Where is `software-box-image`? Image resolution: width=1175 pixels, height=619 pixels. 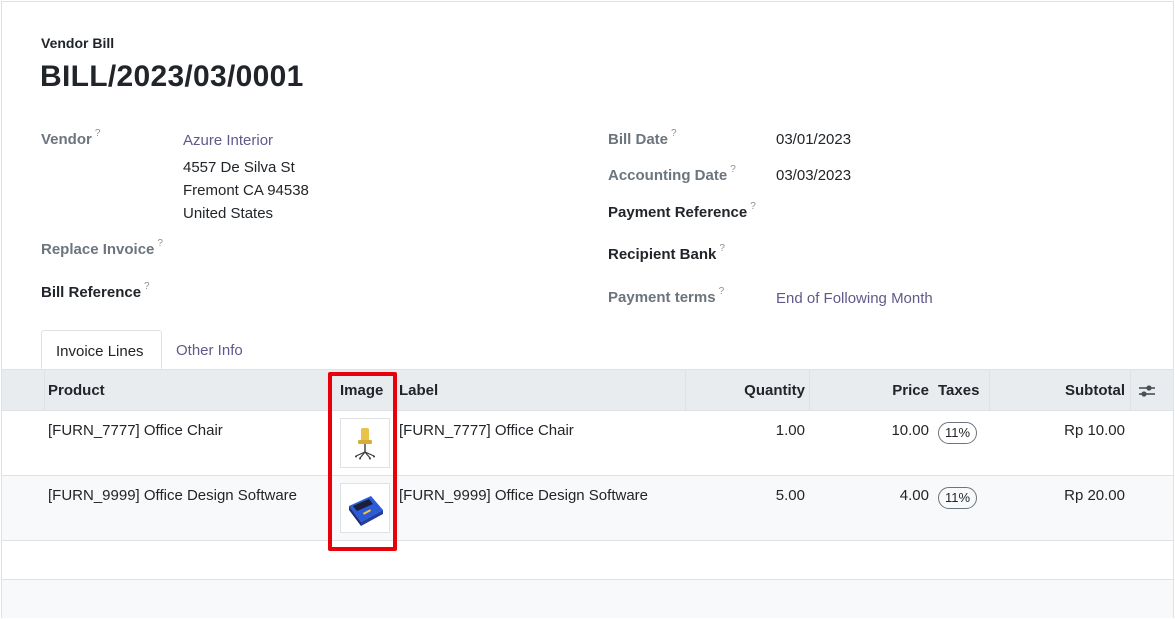 software-box-image is located at coordinates (365, 508).